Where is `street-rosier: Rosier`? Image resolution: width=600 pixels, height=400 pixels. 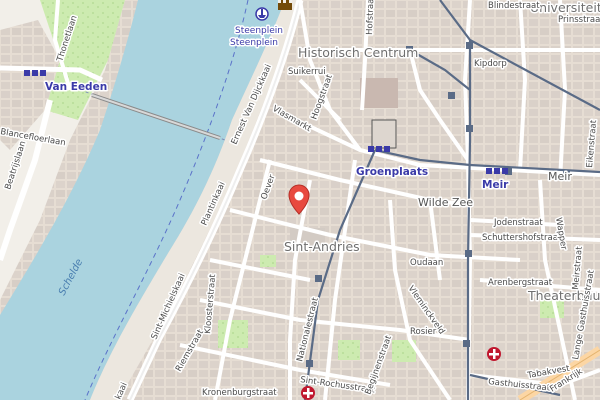 street-rosier: Rosier is located at coordinates (423, 332).